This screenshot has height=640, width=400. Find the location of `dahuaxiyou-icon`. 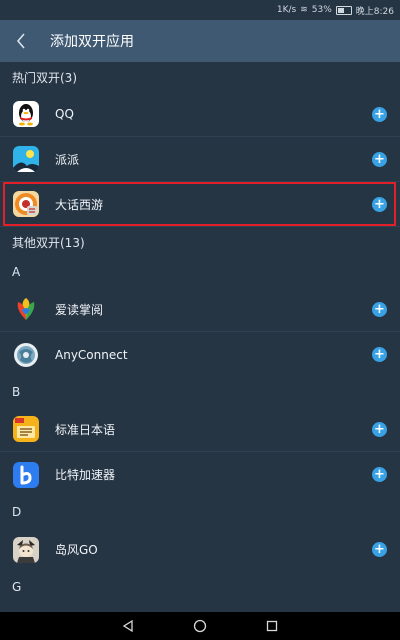

dahuaxiyou-icon is located at coordinates (26, 204).